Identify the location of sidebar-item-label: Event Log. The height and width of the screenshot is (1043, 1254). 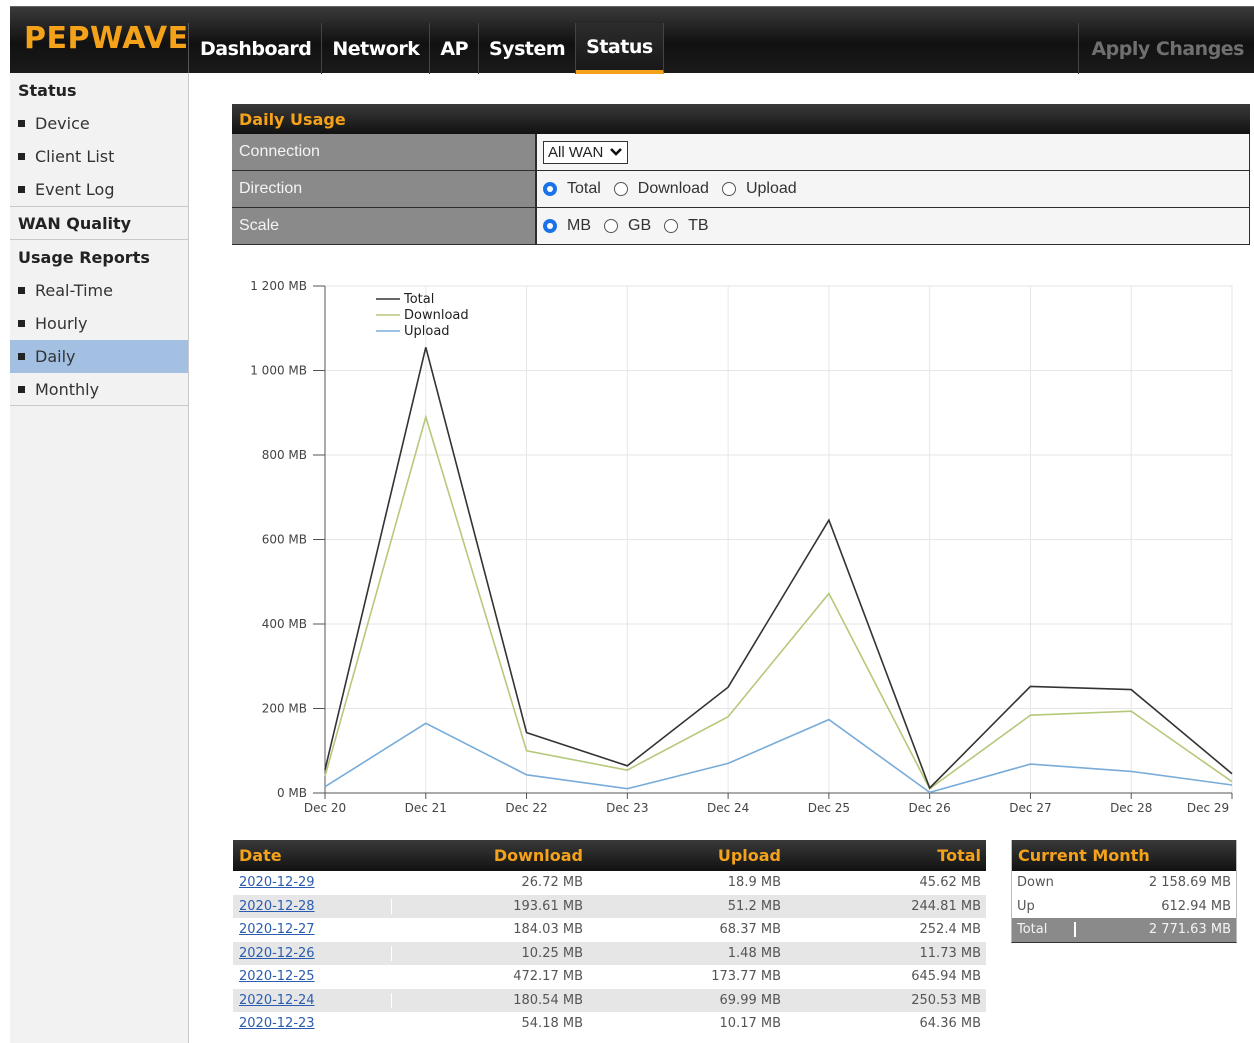
(75, 189).